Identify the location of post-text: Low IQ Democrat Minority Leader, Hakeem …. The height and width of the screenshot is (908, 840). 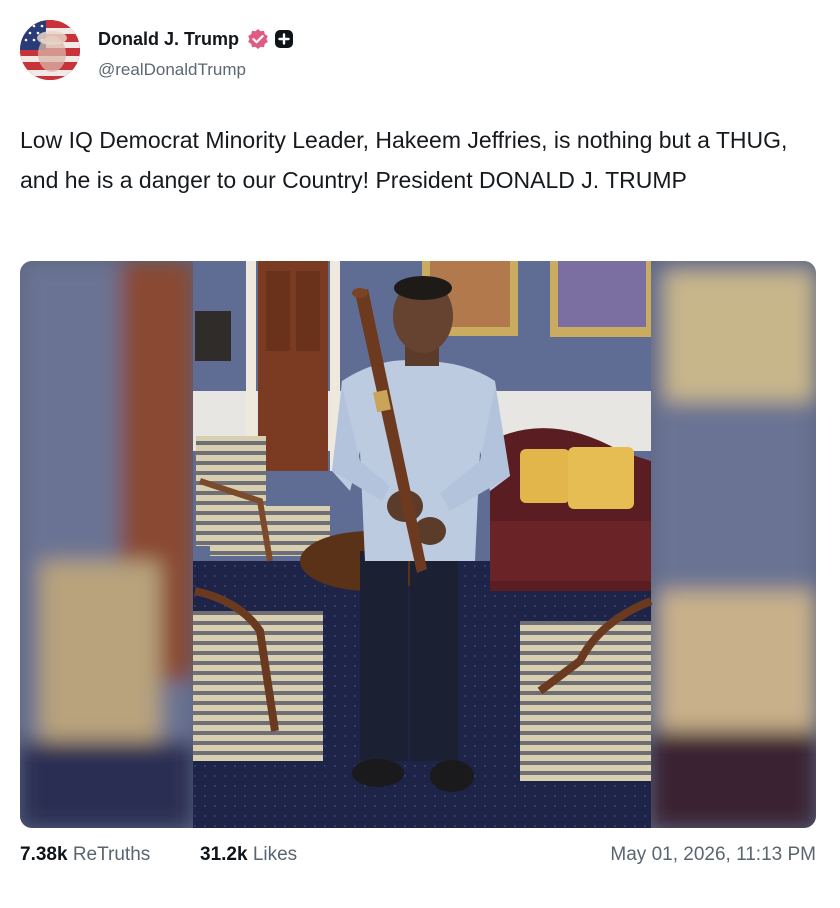
(404, 160).